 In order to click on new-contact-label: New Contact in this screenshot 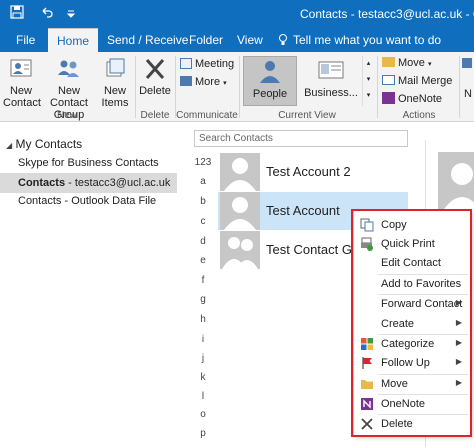, I will do `click(22, 97)`.